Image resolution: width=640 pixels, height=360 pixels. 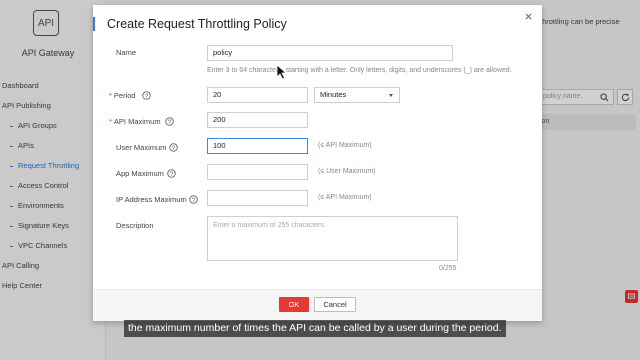 I want to click on name-field: policy, so click(x=330, y=53).